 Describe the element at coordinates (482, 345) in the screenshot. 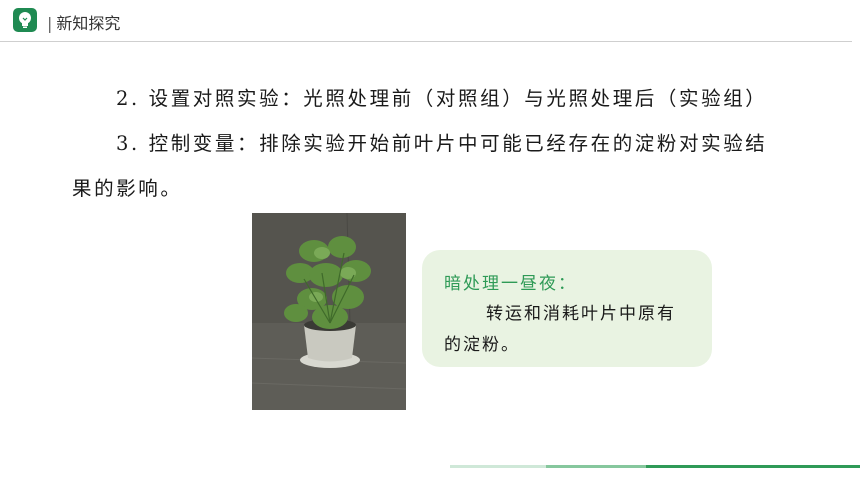

I see `callout-text-line2: 的淀粉。` at that location.